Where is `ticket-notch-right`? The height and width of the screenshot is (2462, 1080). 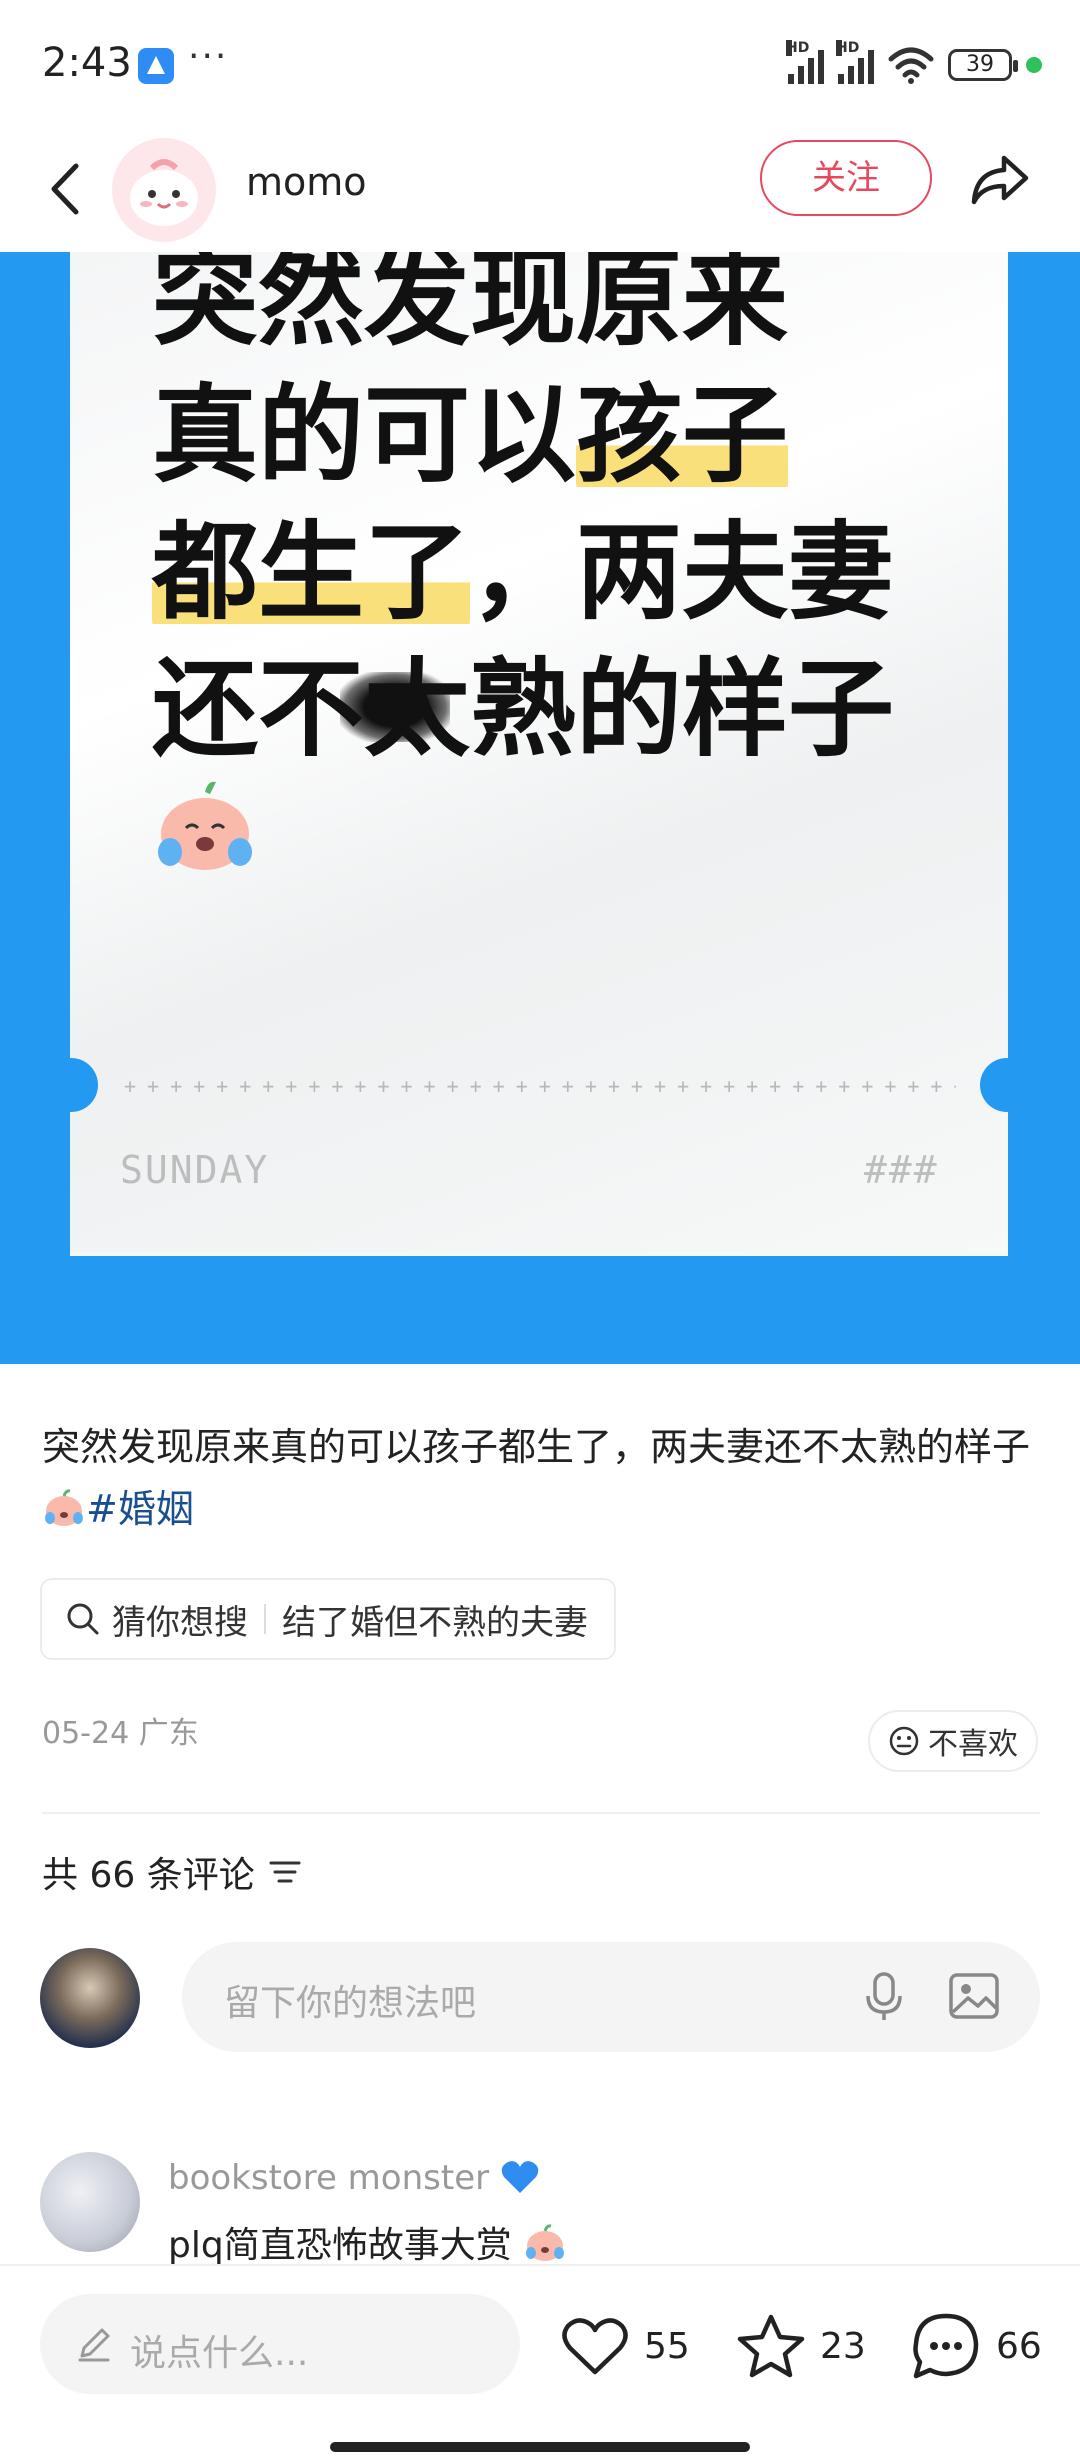
ticket-notch-right is located at coordinates (1007, 1085).